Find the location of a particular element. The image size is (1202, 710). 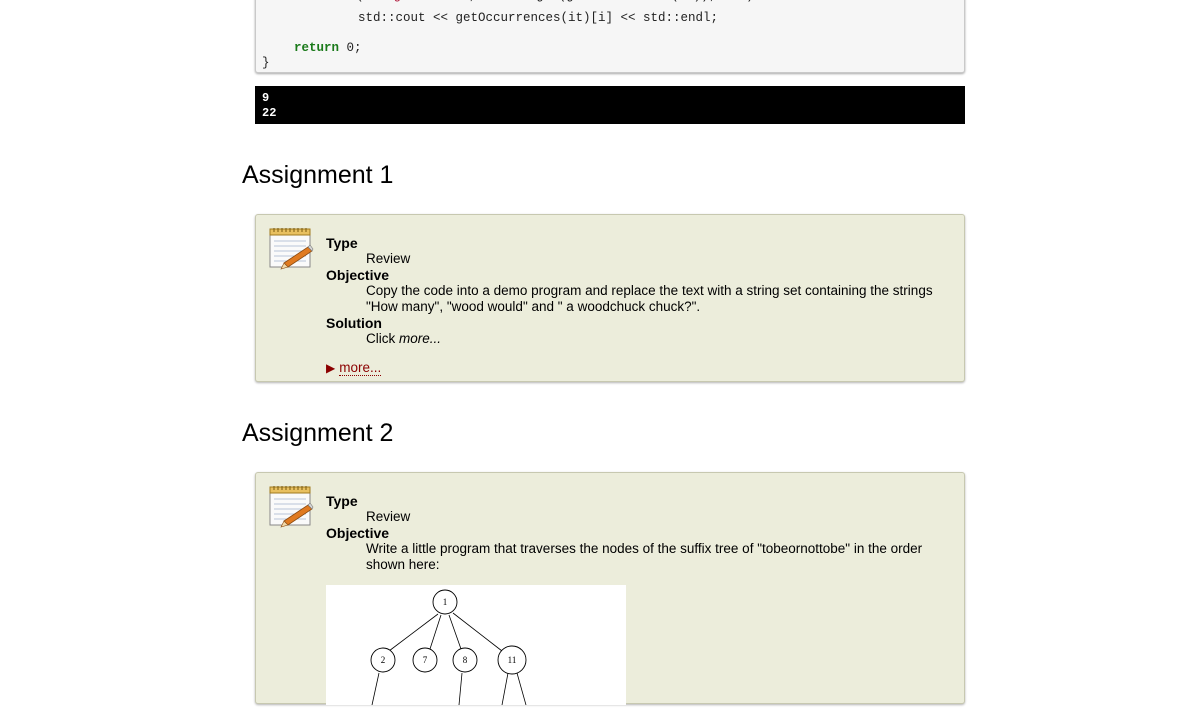

code-type: unsigned is located at coordinates (394, 1).